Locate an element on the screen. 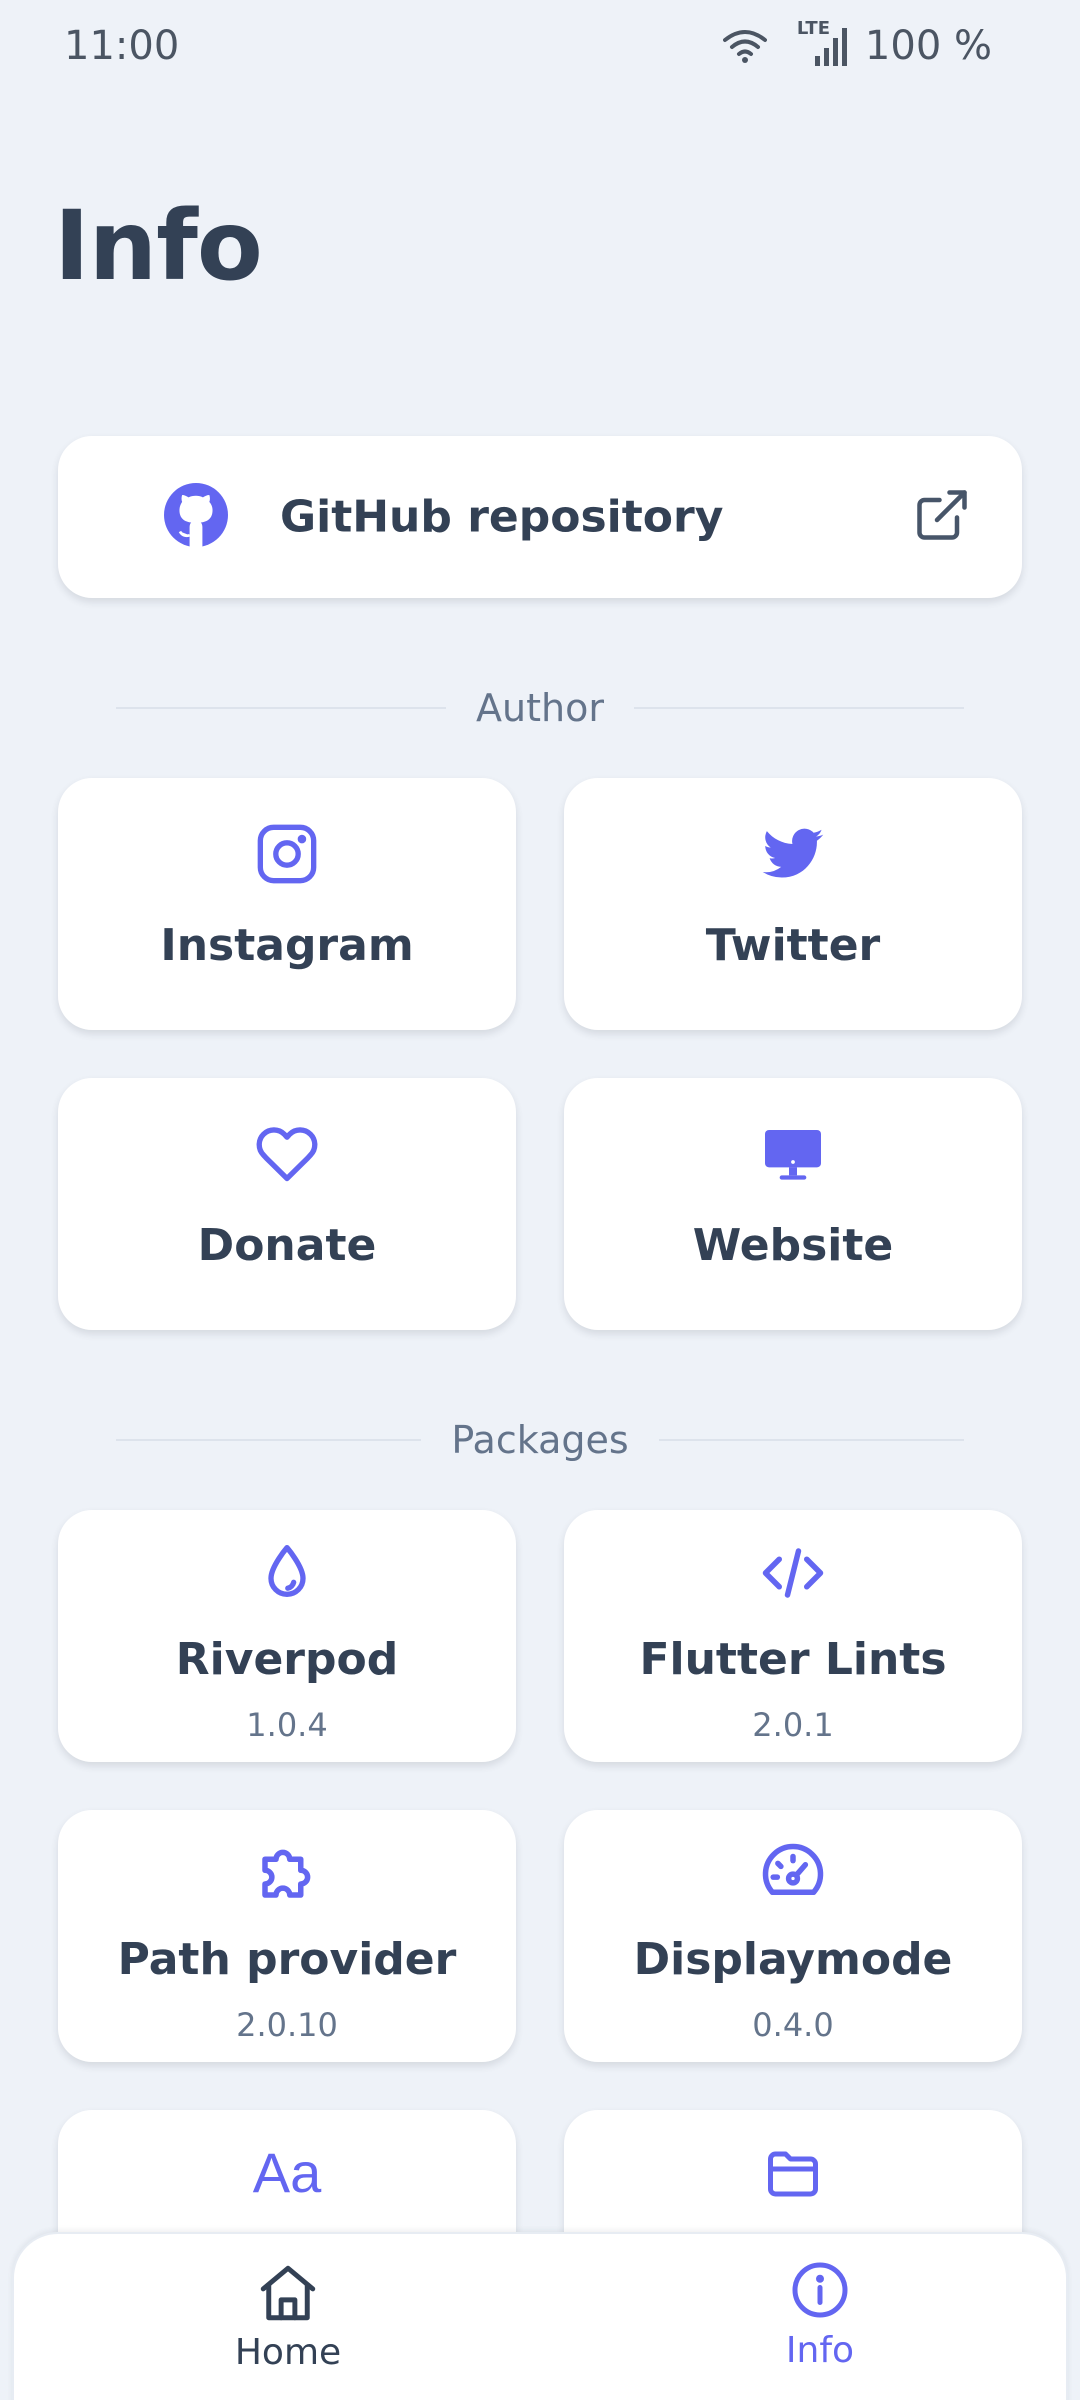  status-bar: 11:00 LTE 100 % is located at coordinates (540, 46).